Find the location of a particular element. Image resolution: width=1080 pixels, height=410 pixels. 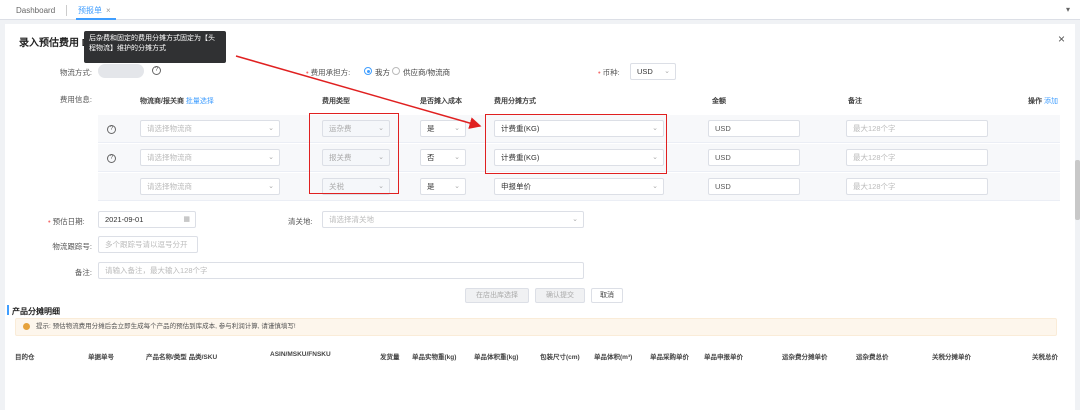

col-freight-total: 运杂费总价 is located at coordinates (872, 357).